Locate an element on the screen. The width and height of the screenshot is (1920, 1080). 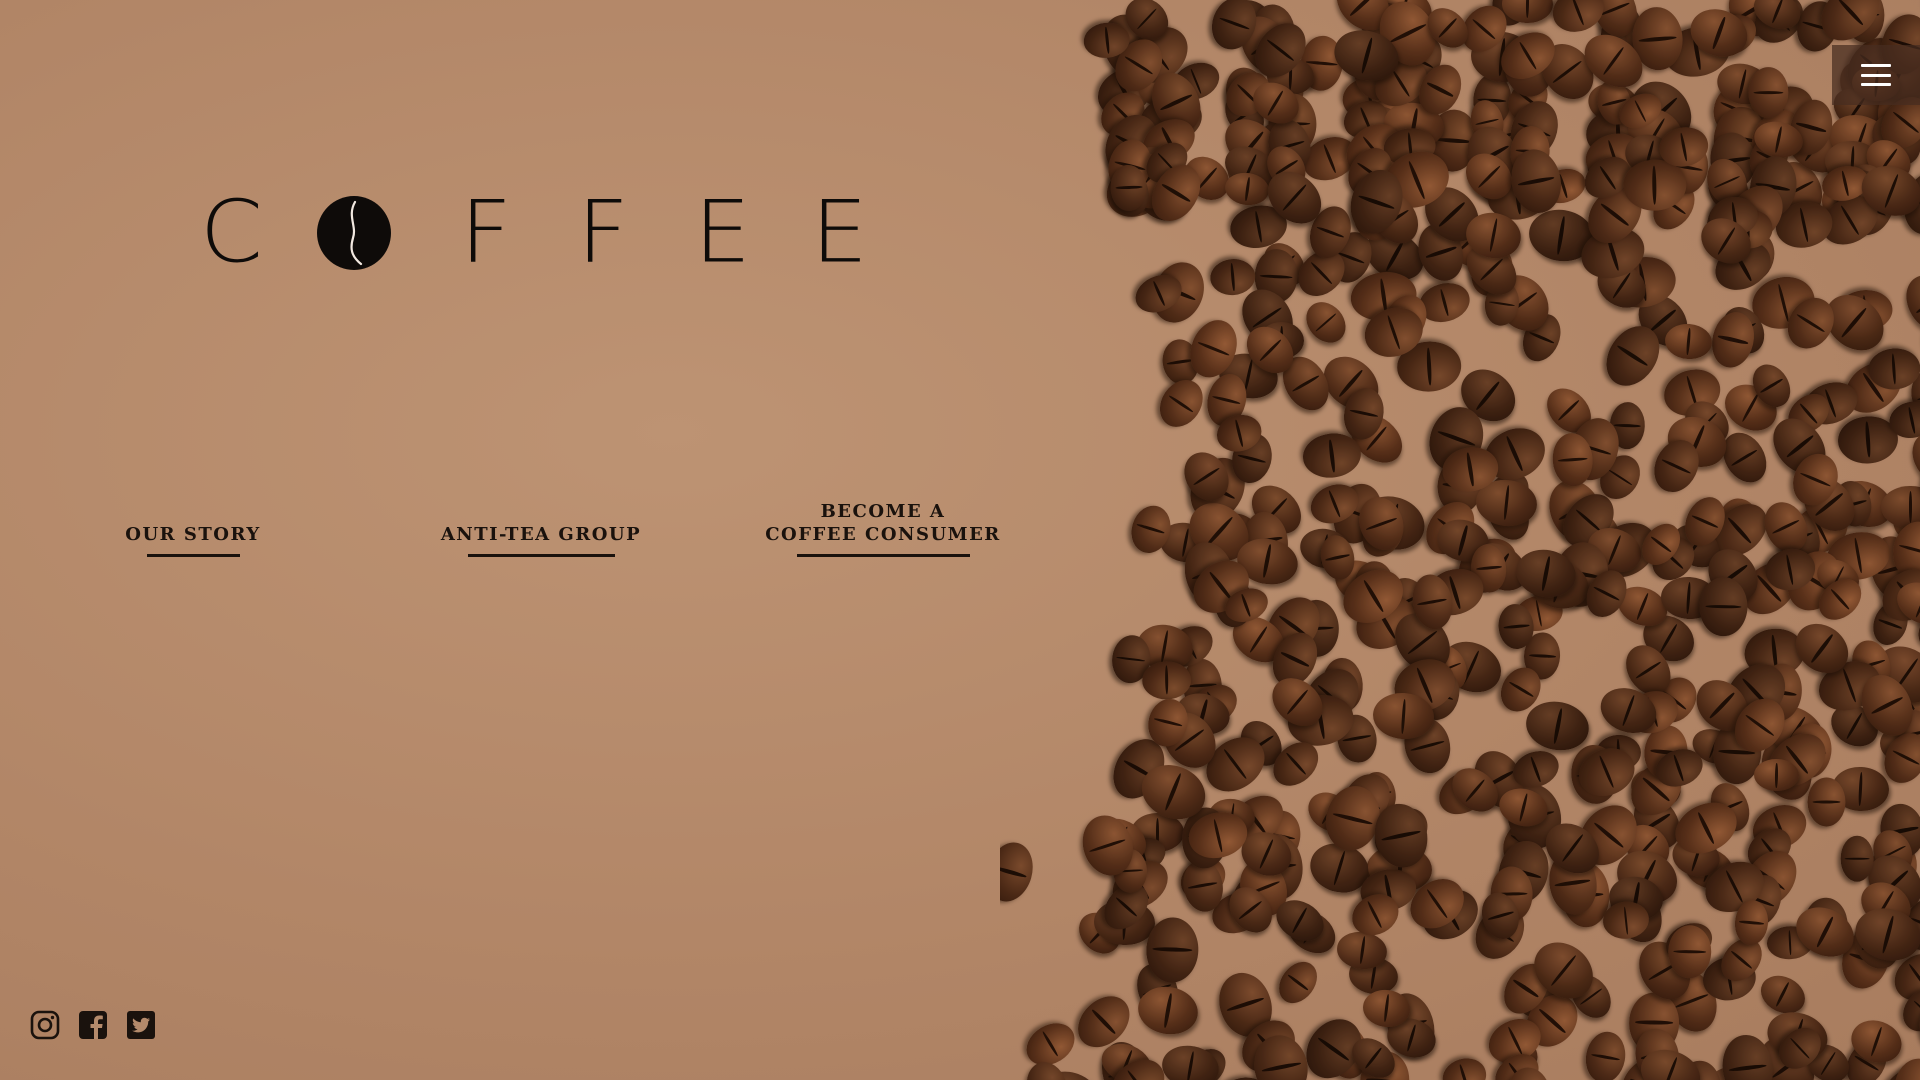
menu-button is located at coordinates (1876, 75).